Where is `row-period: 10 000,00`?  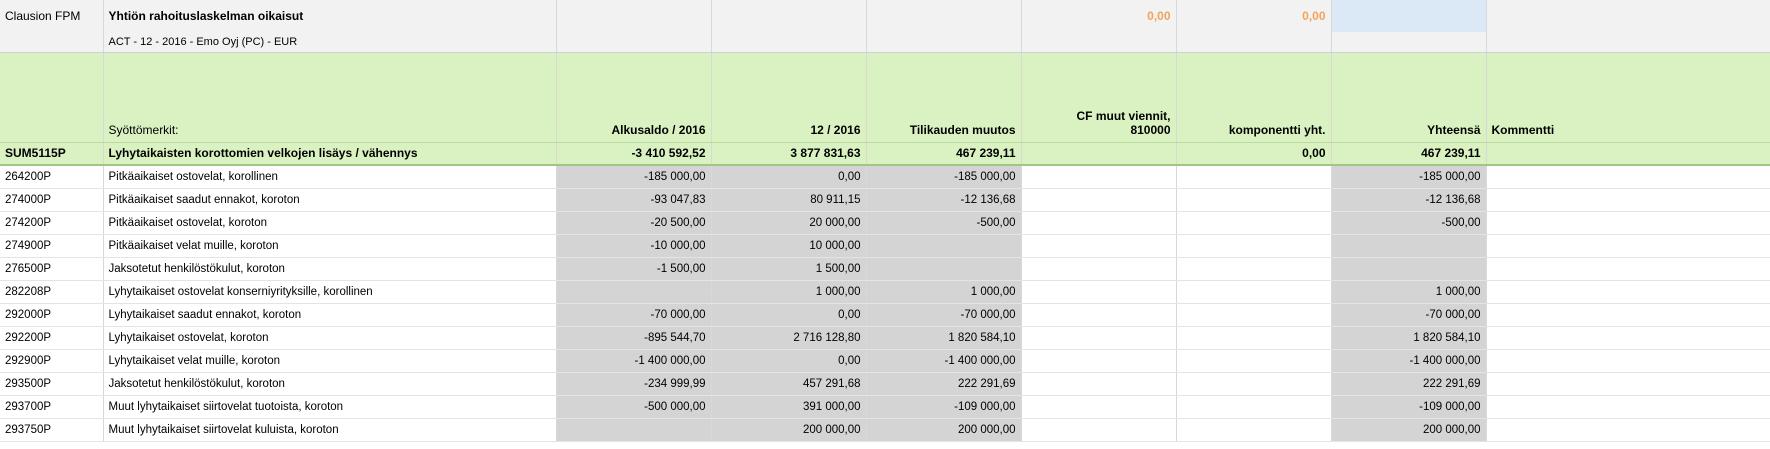
row-period: 10 000,00 is located at coordinates (789, 246).